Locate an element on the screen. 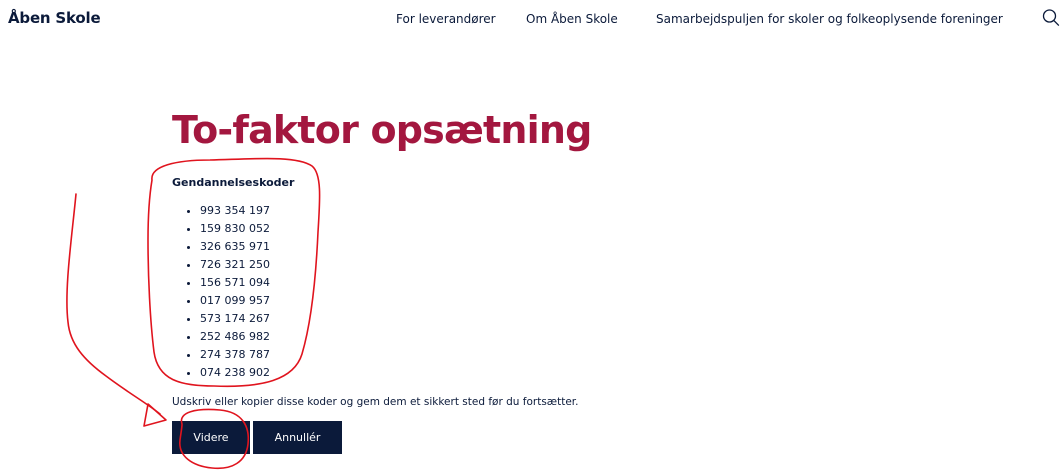 Image resolution: width=1060 pixels, height=472 pixels. arrow-head-annotation is located at coordinates (155, 415).